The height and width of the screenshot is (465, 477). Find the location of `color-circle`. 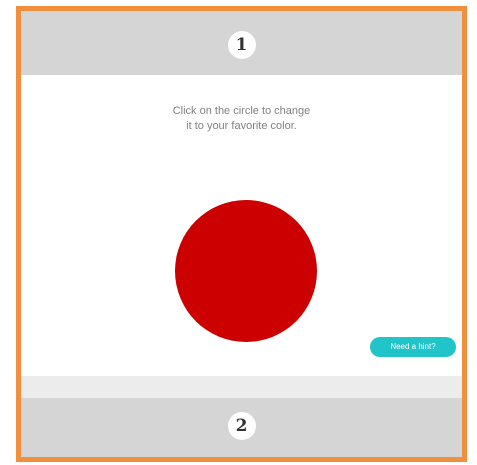

color-circle is located at coordinates (246, 271).